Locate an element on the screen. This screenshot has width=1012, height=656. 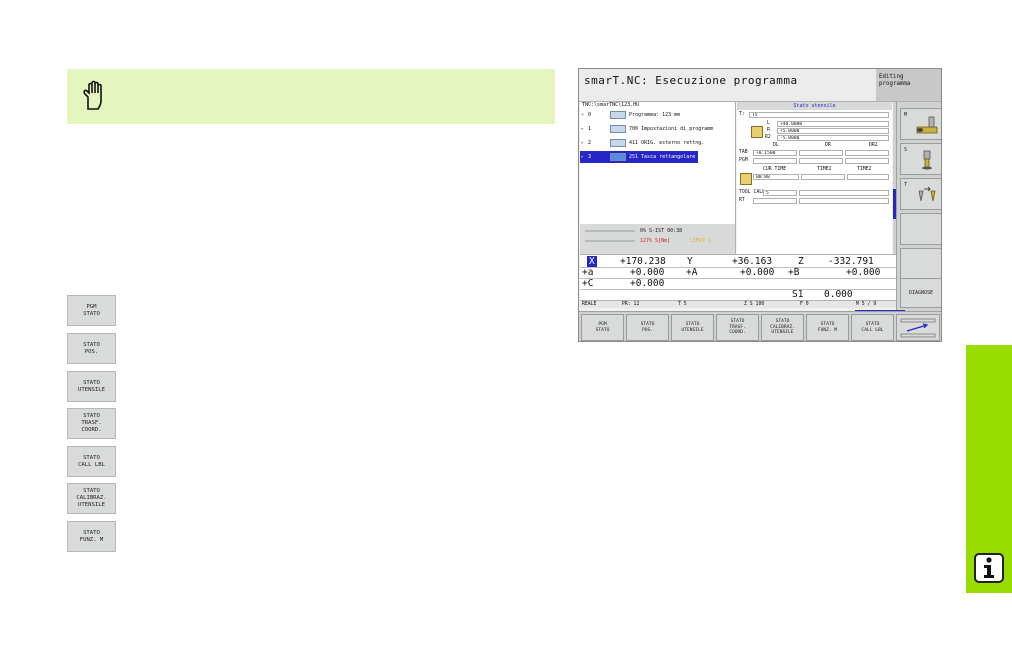
softkey-s: S is located at coordinates (920, 159).